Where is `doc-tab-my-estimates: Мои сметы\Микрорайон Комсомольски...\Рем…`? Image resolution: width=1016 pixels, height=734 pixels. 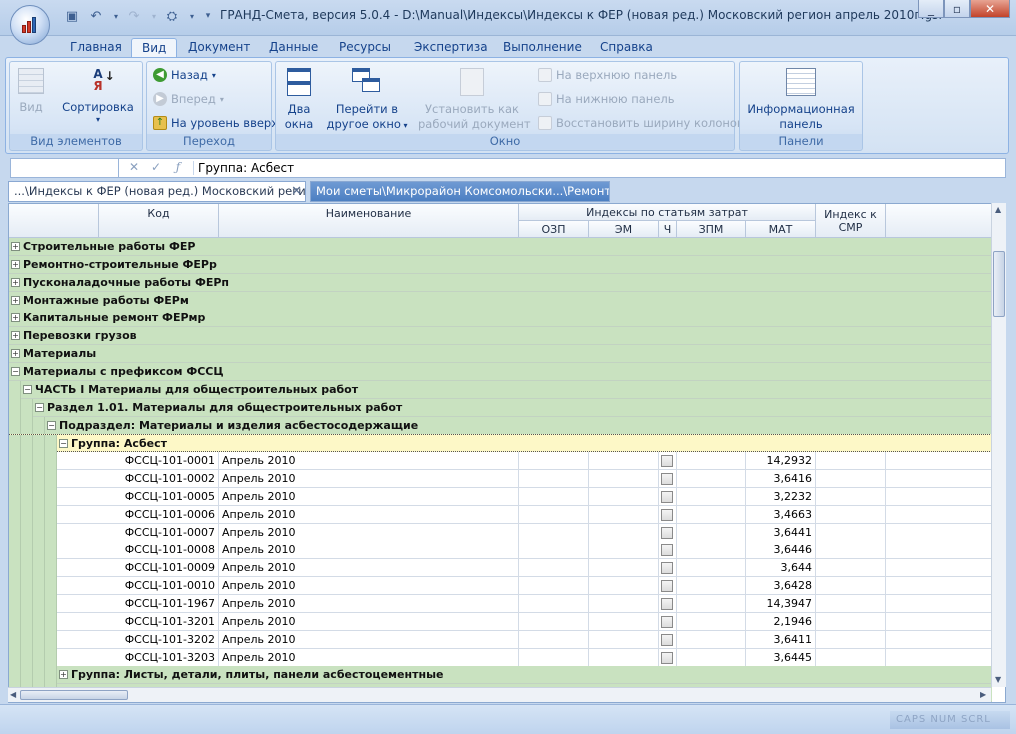 doc-tab-my-estimates: Мои сметы\Микрорайон Комсомольски...\Рем… is located at coordinates (460, 191).